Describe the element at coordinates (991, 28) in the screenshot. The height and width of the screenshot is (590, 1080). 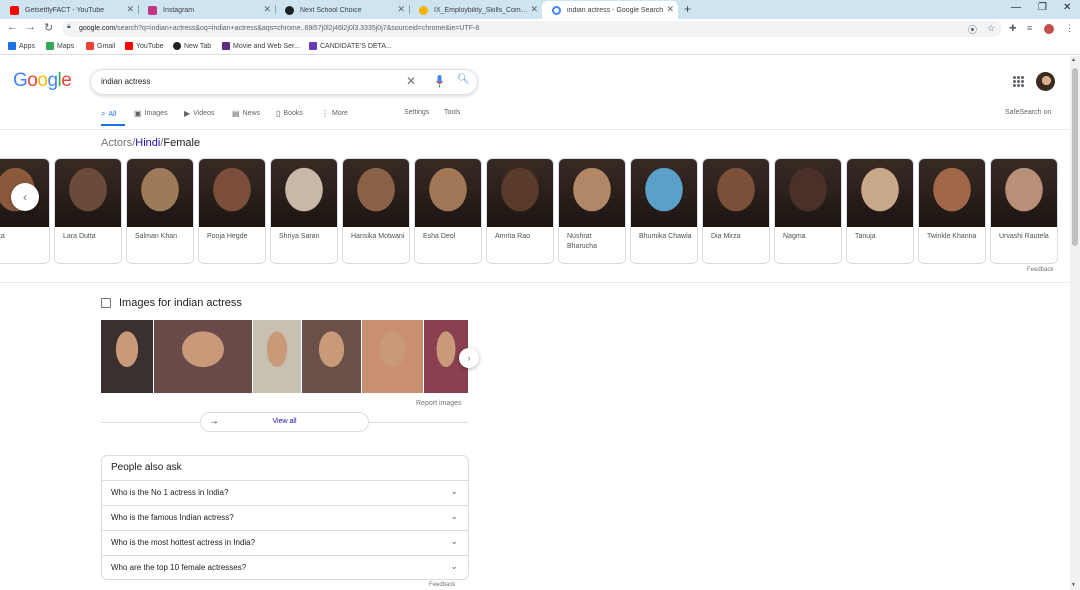
I see `bookmark-star-icon: ☆` at that location.